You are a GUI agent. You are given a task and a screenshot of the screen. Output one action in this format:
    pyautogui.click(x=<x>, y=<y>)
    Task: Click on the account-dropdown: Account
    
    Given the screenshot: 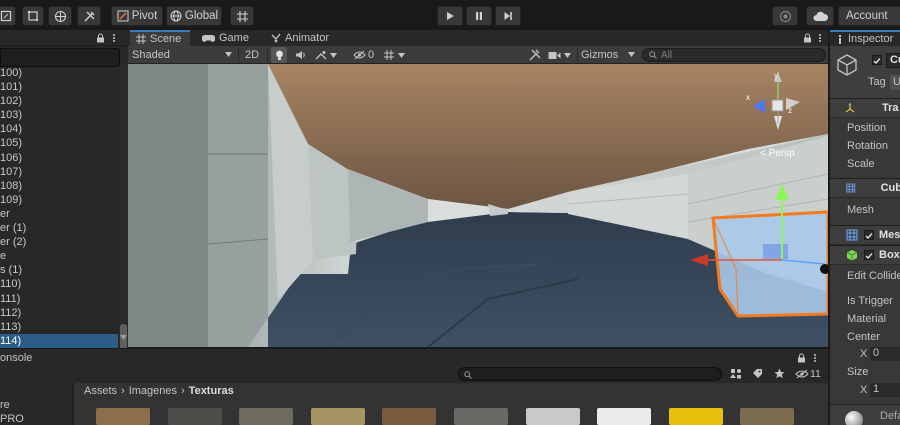 What is the action you would take?
    pyautogui.click(x=869, y=16)
    